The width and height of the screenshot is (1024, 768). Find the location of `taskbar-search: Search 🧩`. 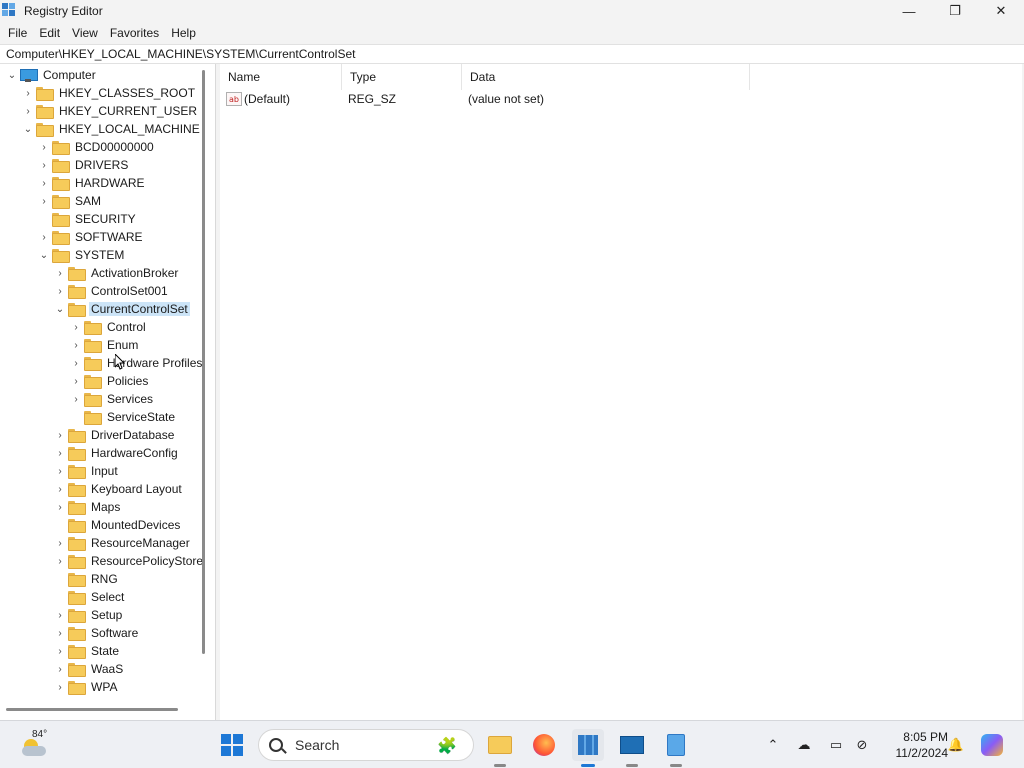

taskbar-search: Search 🧩 is located at coordinates (366, 745).